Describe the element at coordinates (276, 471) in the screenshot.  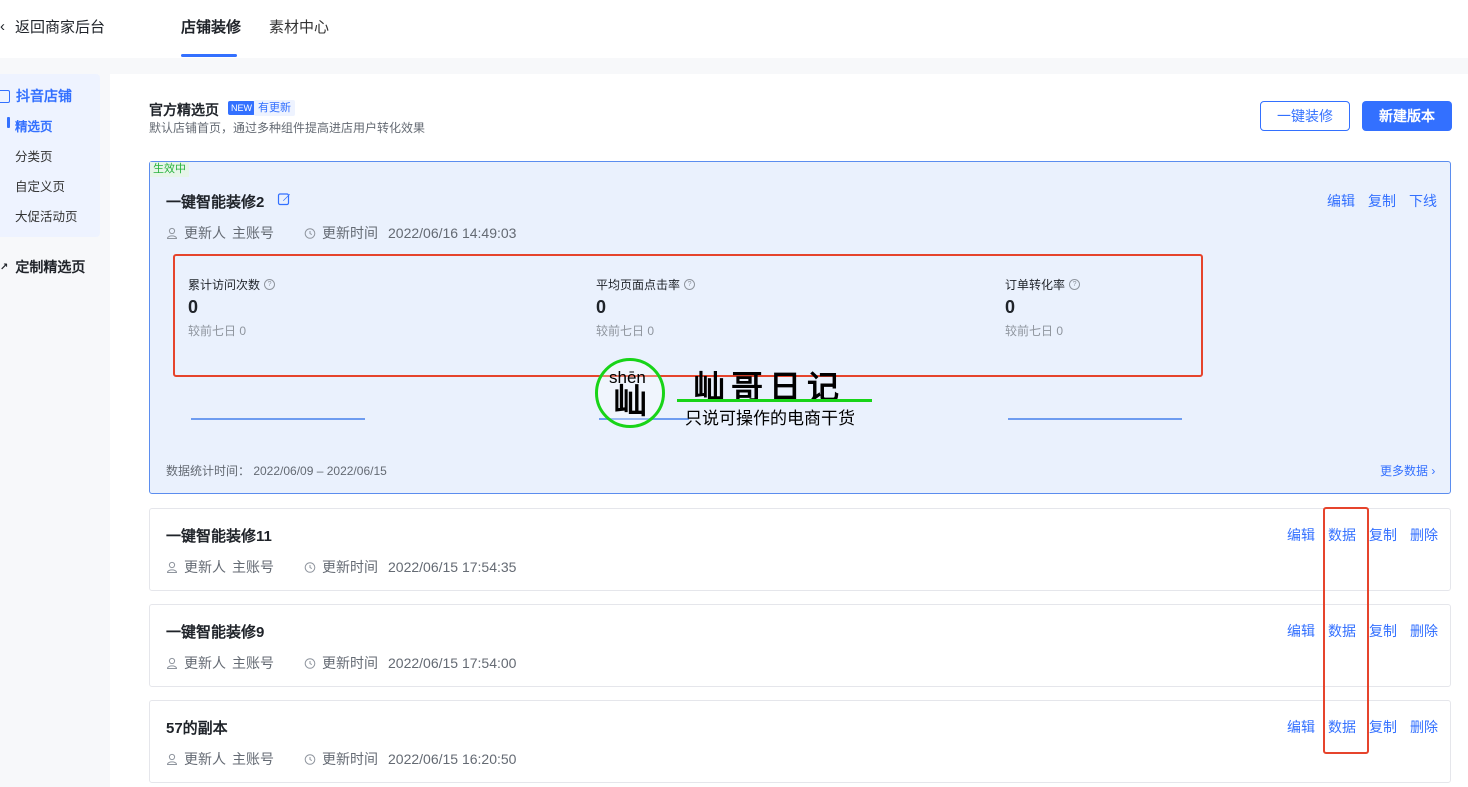
I see `stat-time-range: 数据统计时间： 2022/06/09 – 2022/06/15` at that location.